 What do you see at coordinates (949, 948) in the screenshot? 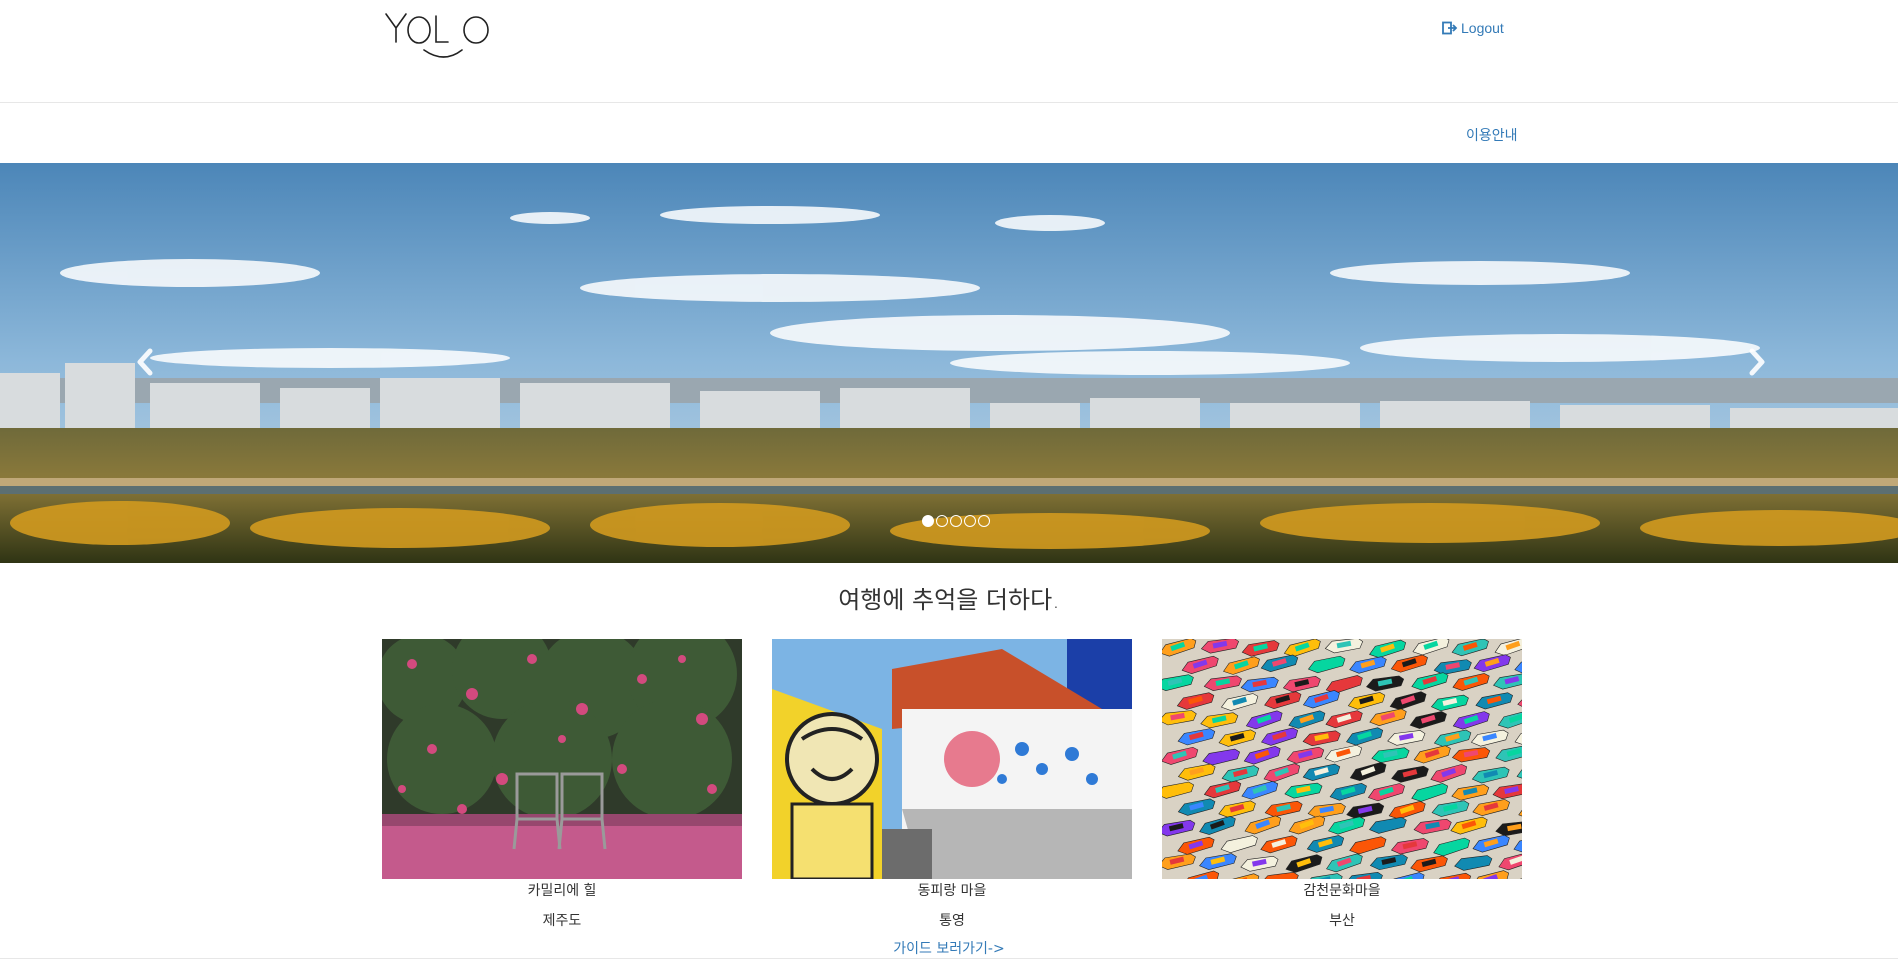
I see `guide-more-link: 가이드 보러가기->` at bounding box center [949, 948].